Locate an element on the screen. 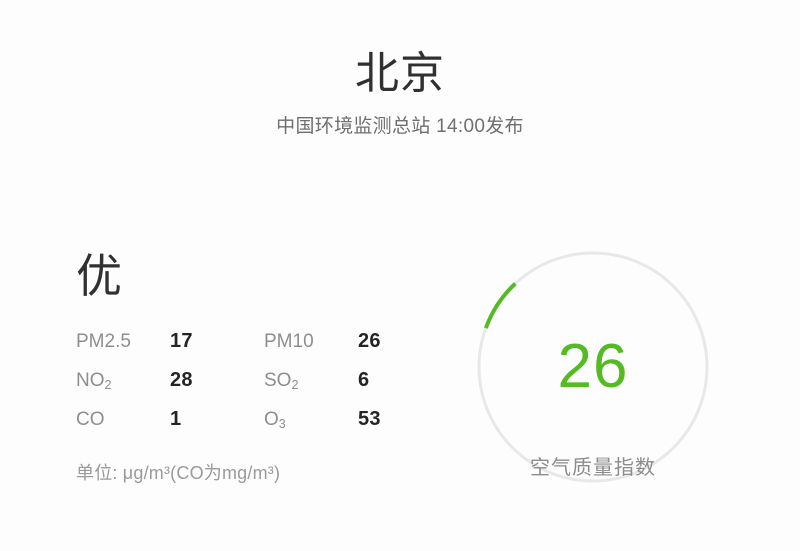 This screenshot has height=551, width=800. pollutant-label-text: O is located at coordinates (271, 419).